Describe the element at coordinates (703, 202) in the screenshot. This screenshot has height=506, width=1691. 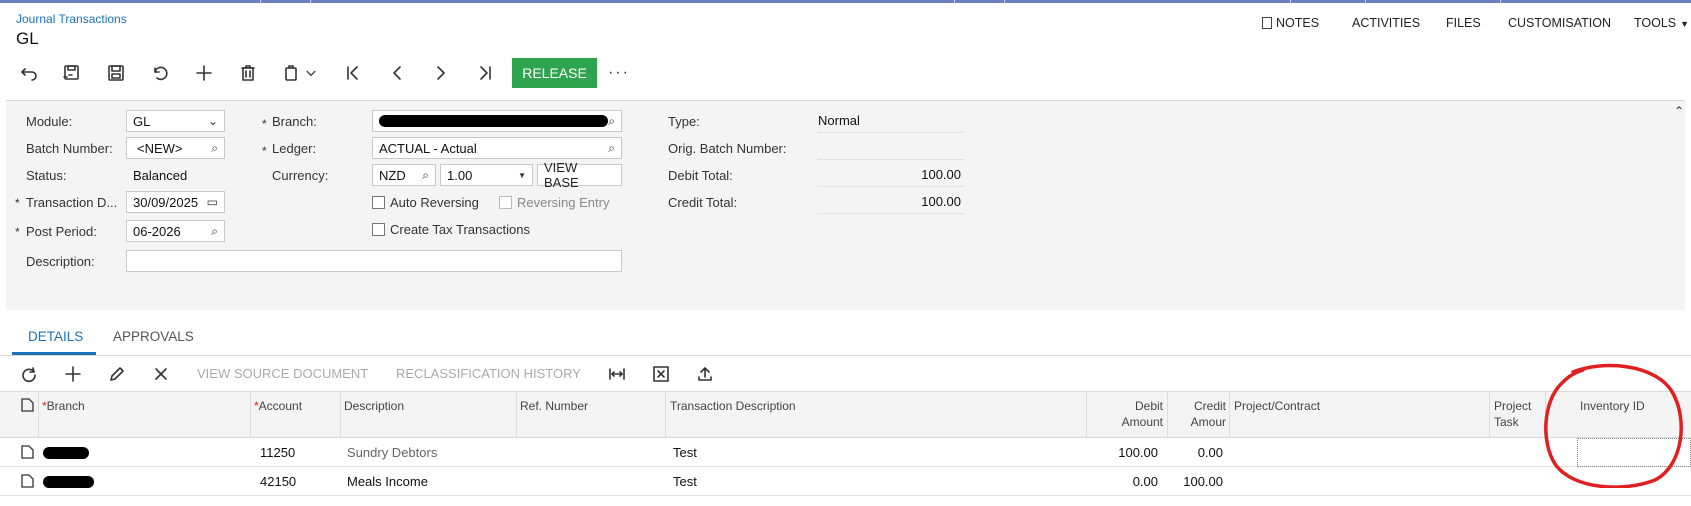
I see `credit-total-label: Credit Total:` at that location.